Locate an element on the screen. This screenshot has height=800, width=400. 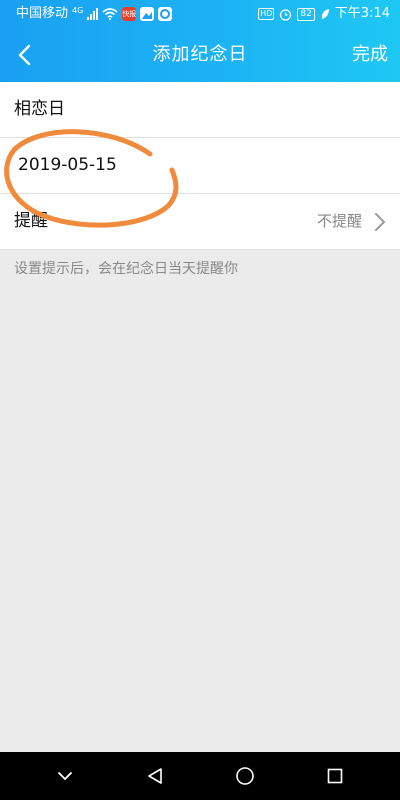
back-icon is located at coordinates (155, 776).